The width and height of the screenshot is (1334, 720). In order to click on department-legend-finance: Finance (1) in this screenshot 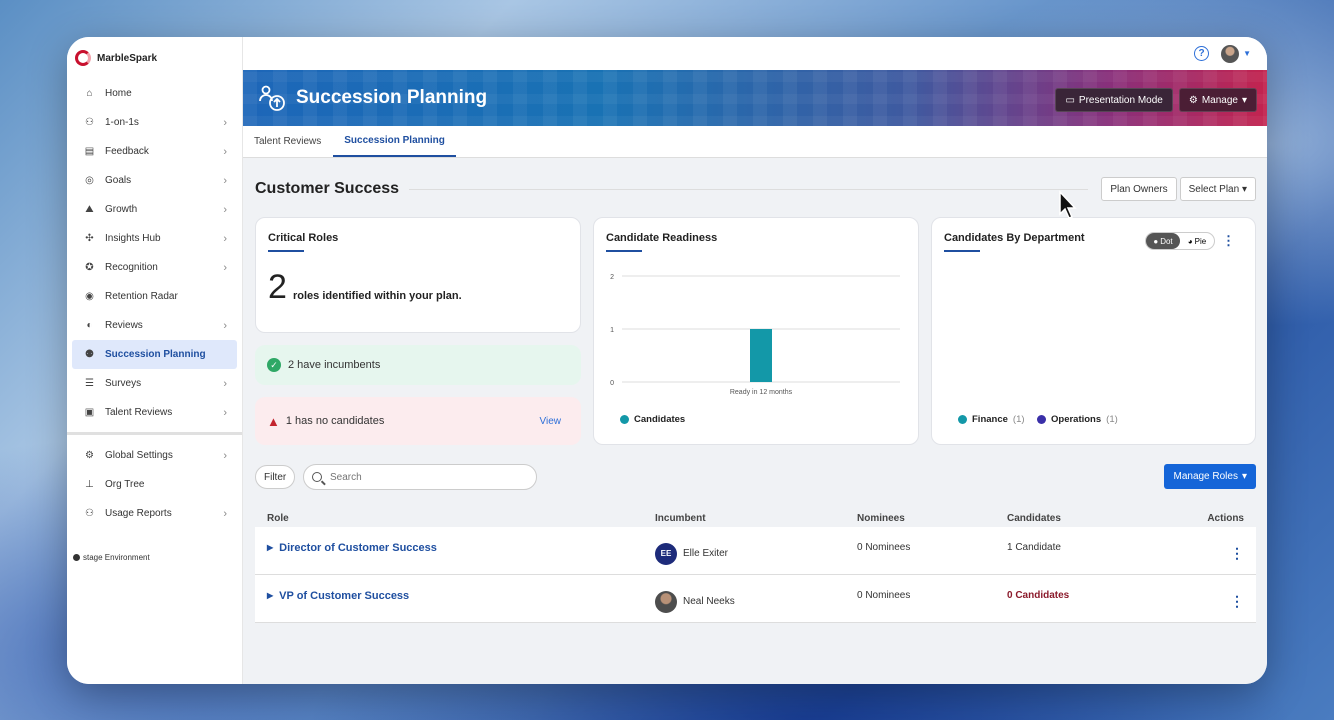, I will do `click(991, 419)`.